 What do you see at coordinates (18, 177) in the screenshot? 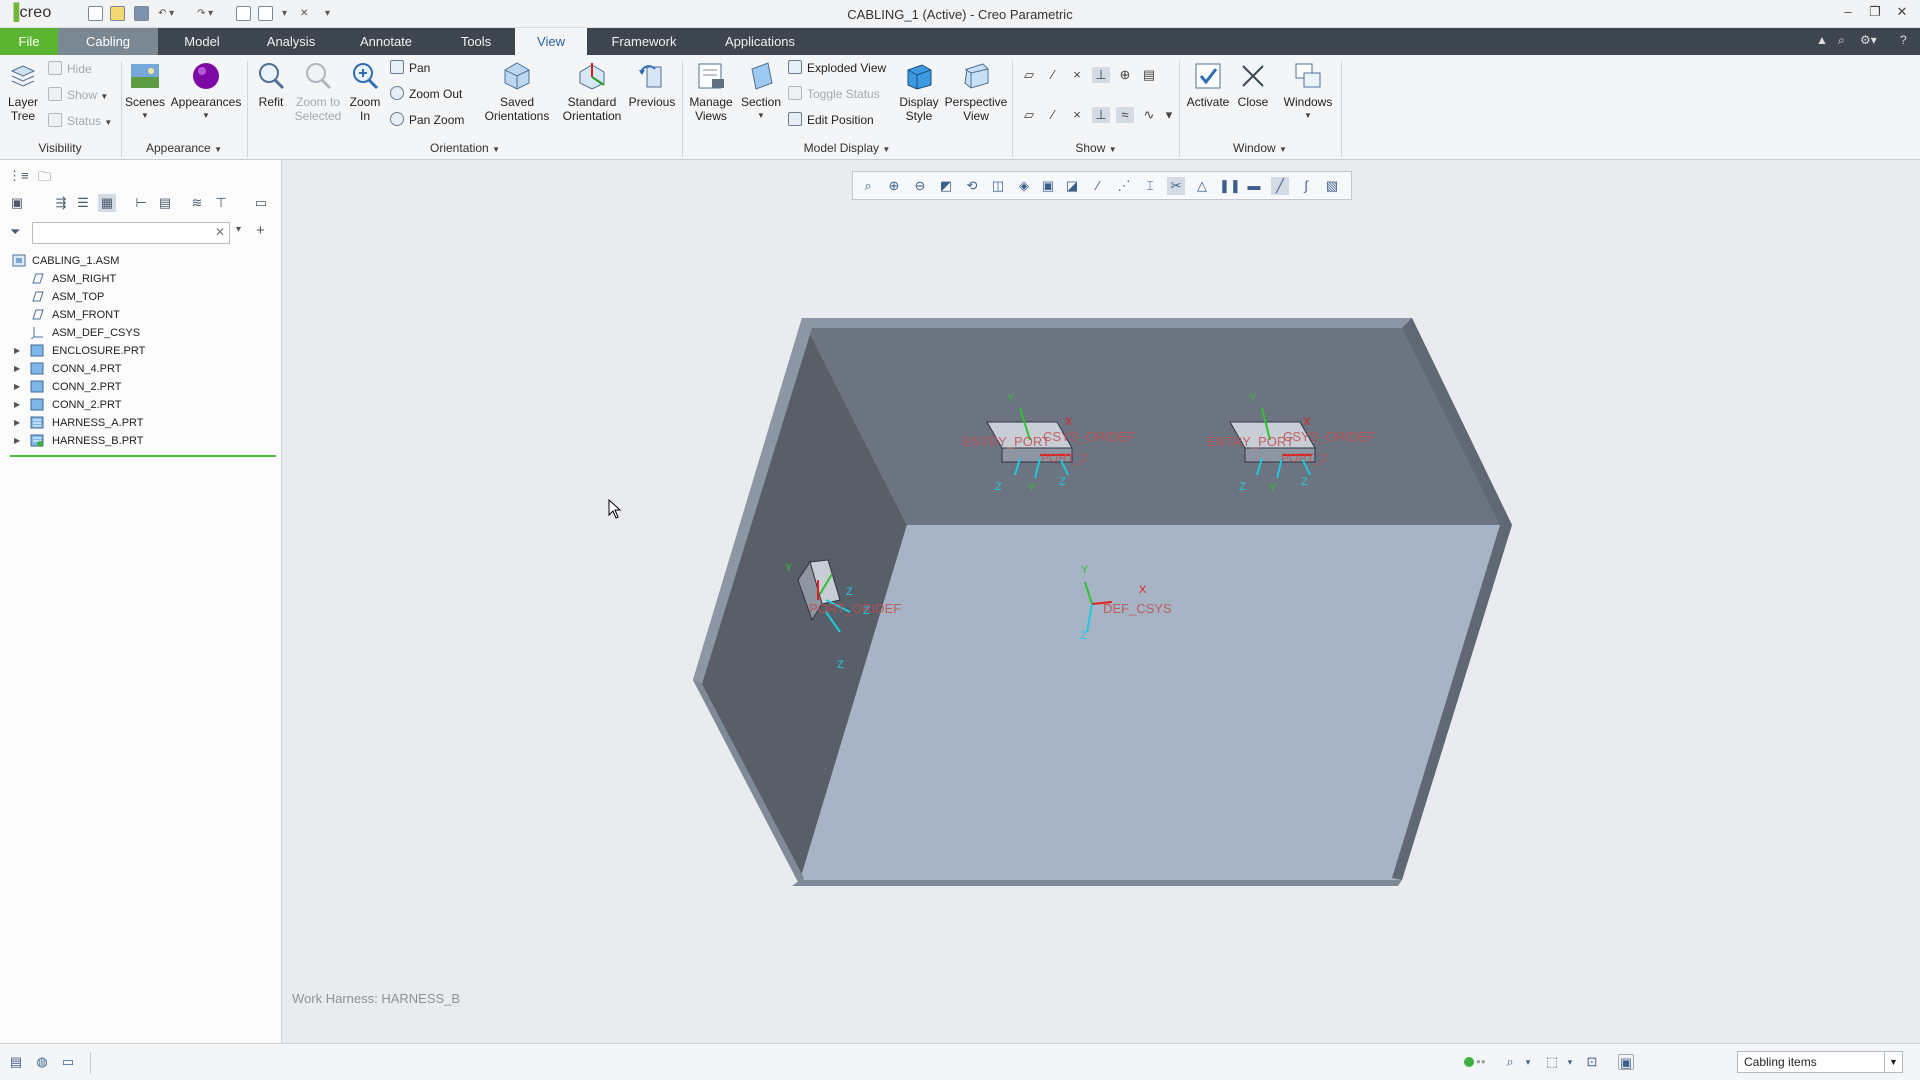
I see `model-tree-tab-icon: ⋮≡` at bounding box center [18, 177].